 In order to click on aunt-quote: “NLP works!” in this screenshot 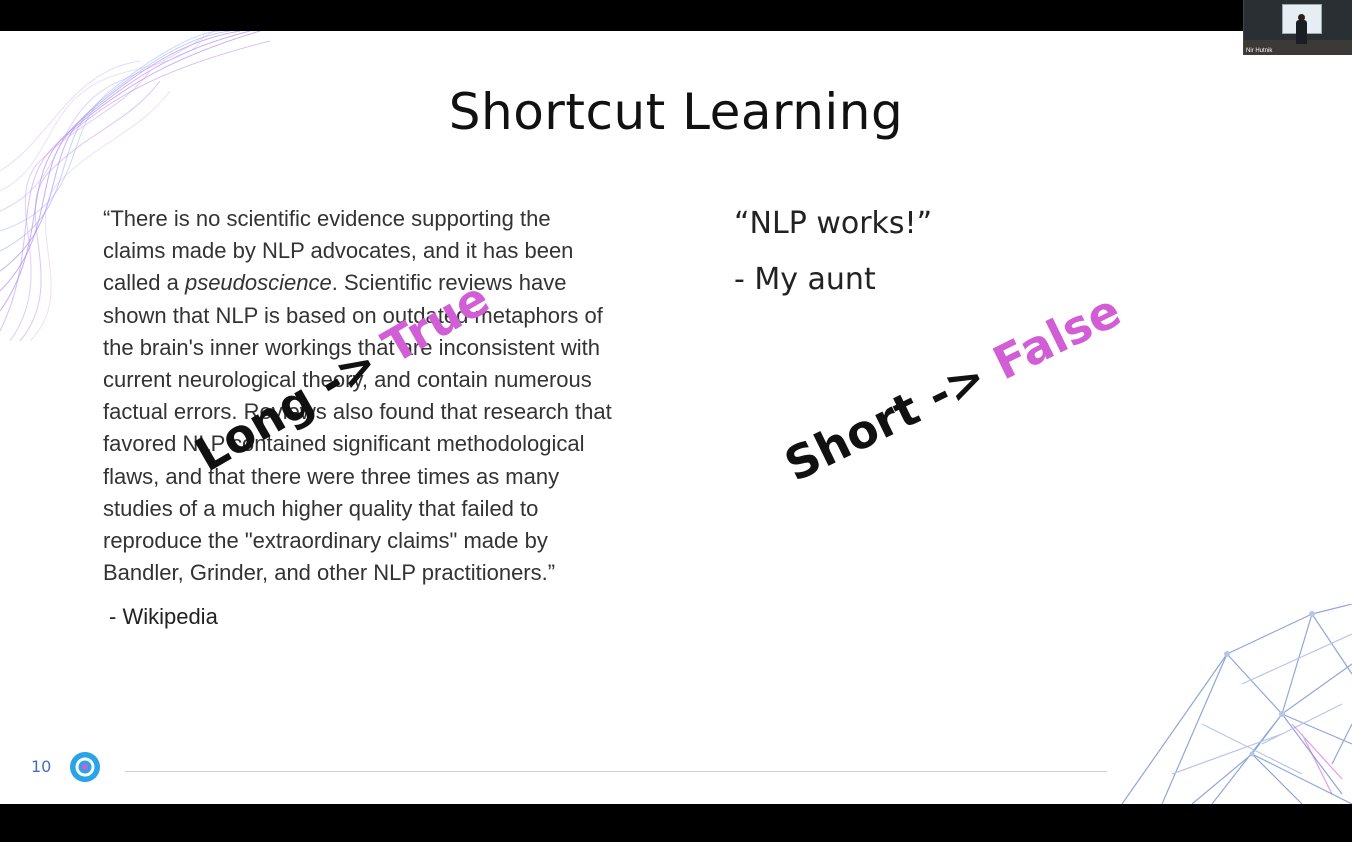, I will do `click(833, 223)`.